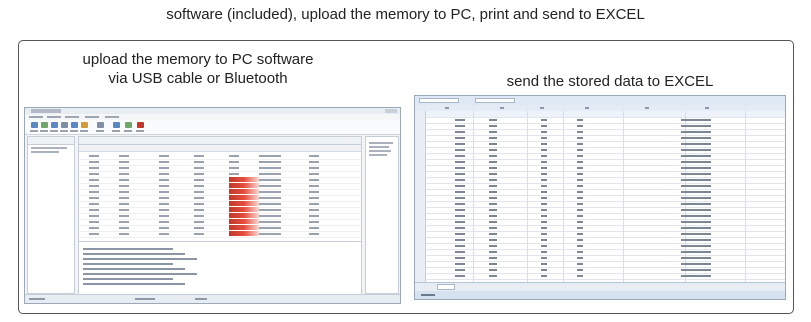 The height and width of the screenshot is (322, 811). Describe the element at coordinates (446, 287) in the screenshot. I see `sheet-tab` at that location.